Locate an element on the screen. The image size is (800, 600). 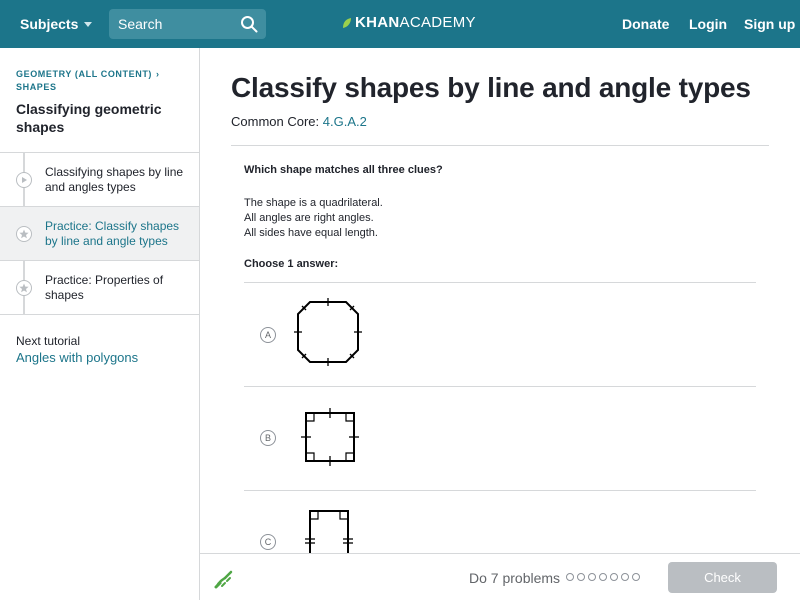
standard-prefix: Common Core: is located at coordinates (275, 121).